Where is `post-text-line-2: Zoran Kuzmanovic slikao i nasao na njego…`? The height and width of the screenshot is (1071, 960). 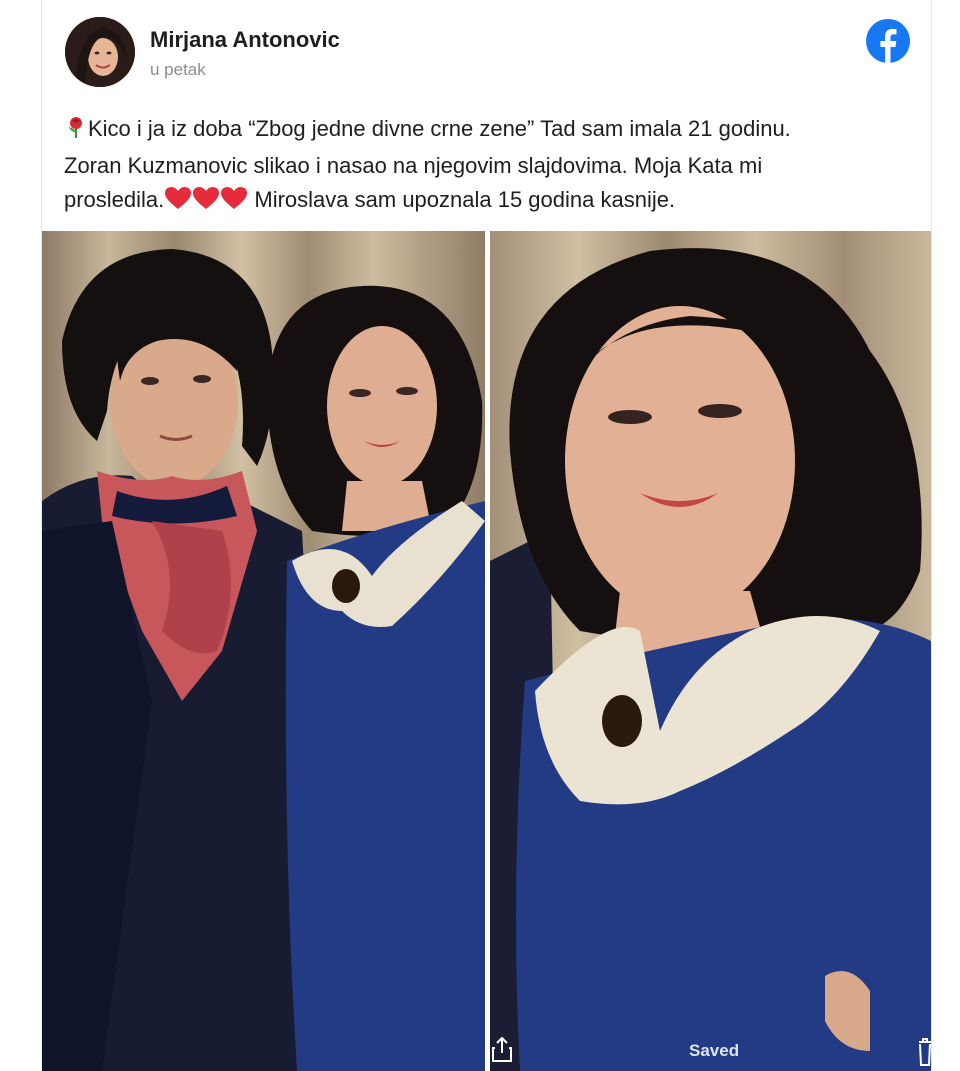 post-text-line-2: Zoran Kuzmanovic slikao i nasao na njego… is located at coordinates (413, 165).